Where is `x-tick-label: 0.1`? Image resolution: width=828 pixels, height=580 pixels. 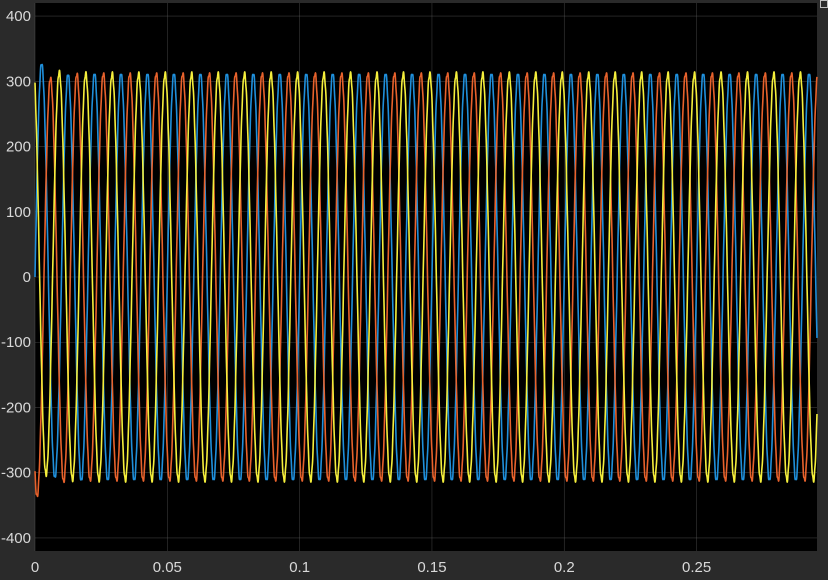 x-tick-label: 0.1 is located at coordinates (299, 567).